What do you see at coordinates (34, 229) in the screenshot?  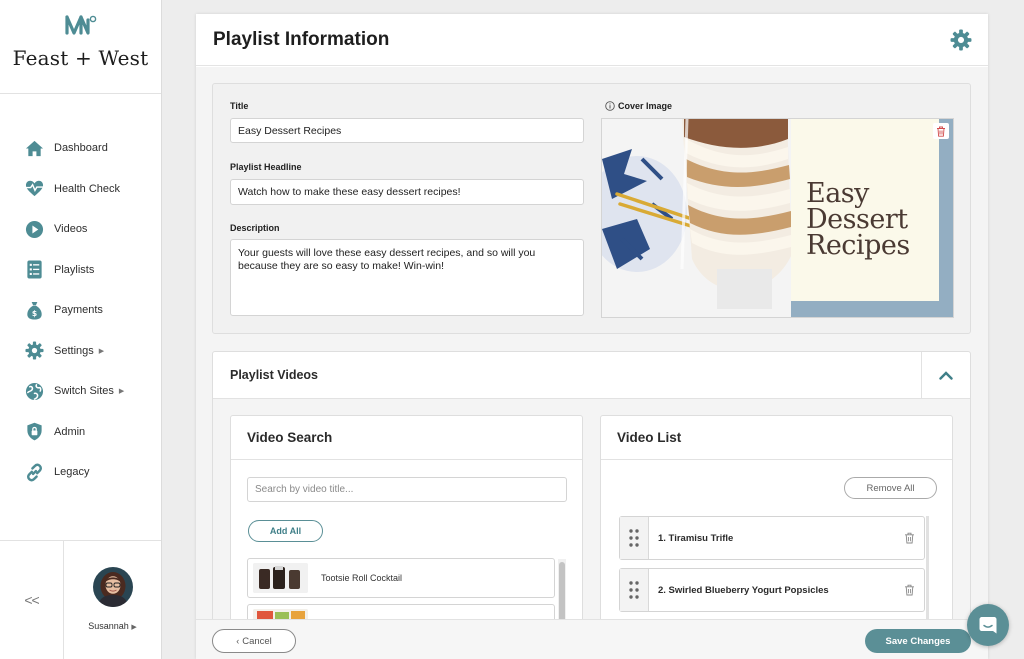 I see `play-circle-icon` at bounding box center [34, 229].